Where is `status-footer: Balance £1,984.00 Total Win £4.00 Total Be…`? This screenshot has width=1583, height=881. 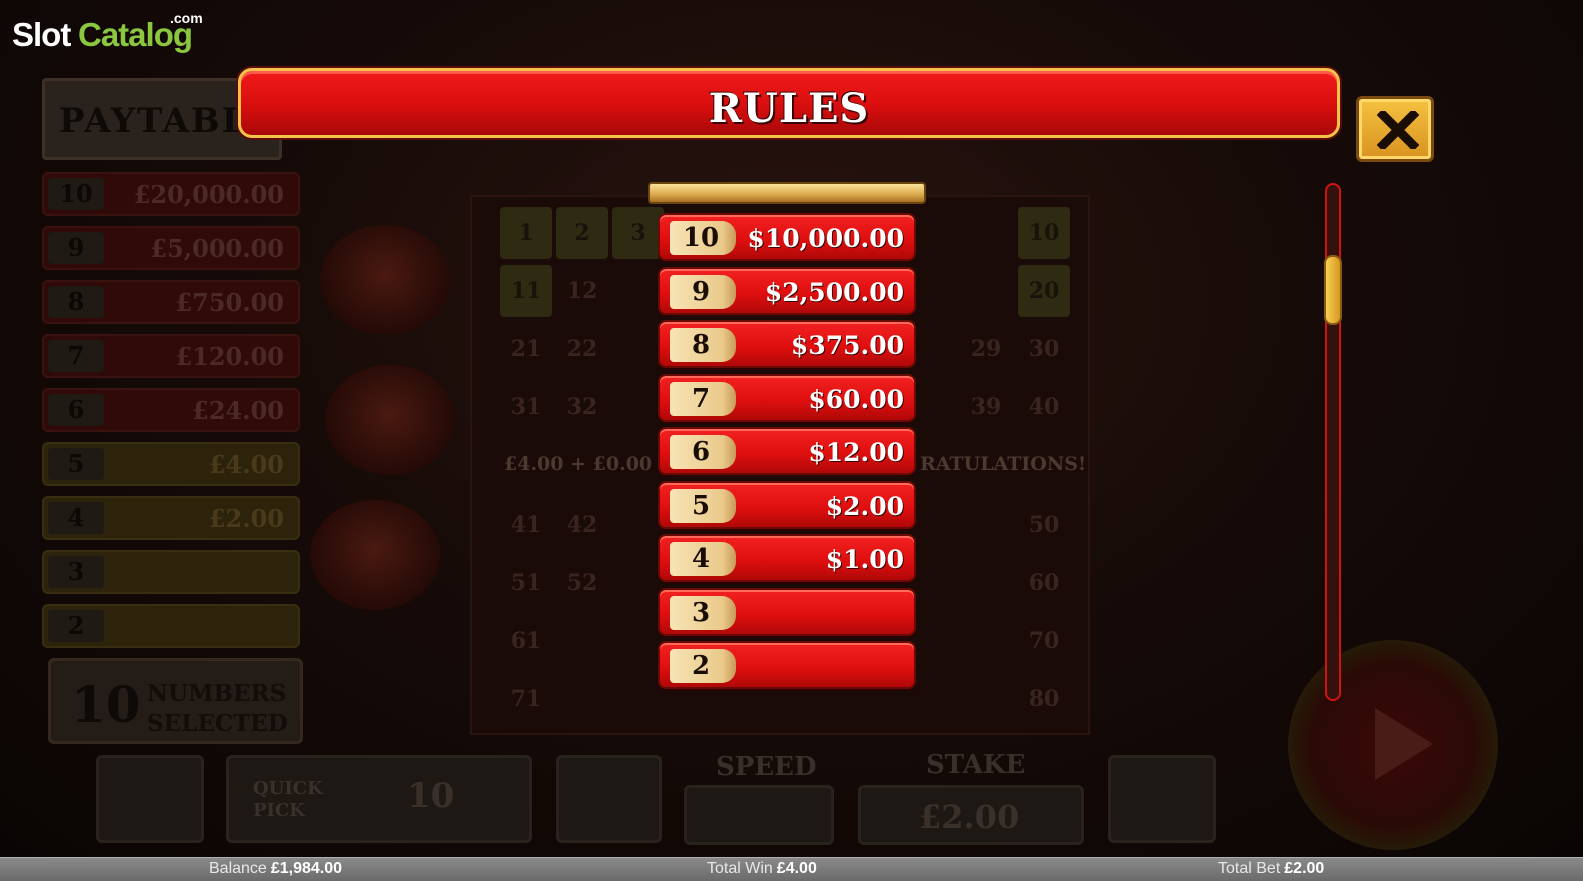 status-footer: Balance £1,984.00 Total Win £4.00 Total Be… is located at coordinates (791, 869).